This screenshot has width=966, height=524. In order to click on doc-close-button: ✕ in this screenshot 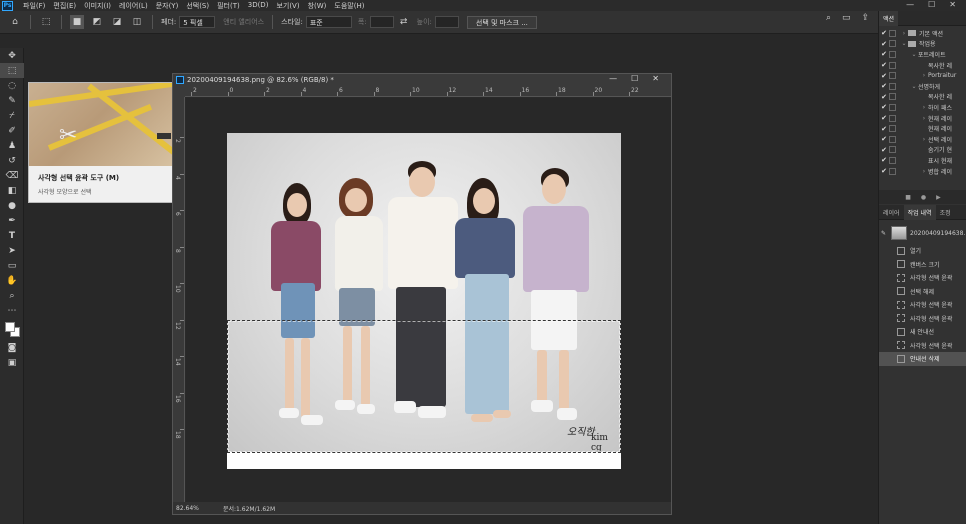, I will do `click(655, 78)`.